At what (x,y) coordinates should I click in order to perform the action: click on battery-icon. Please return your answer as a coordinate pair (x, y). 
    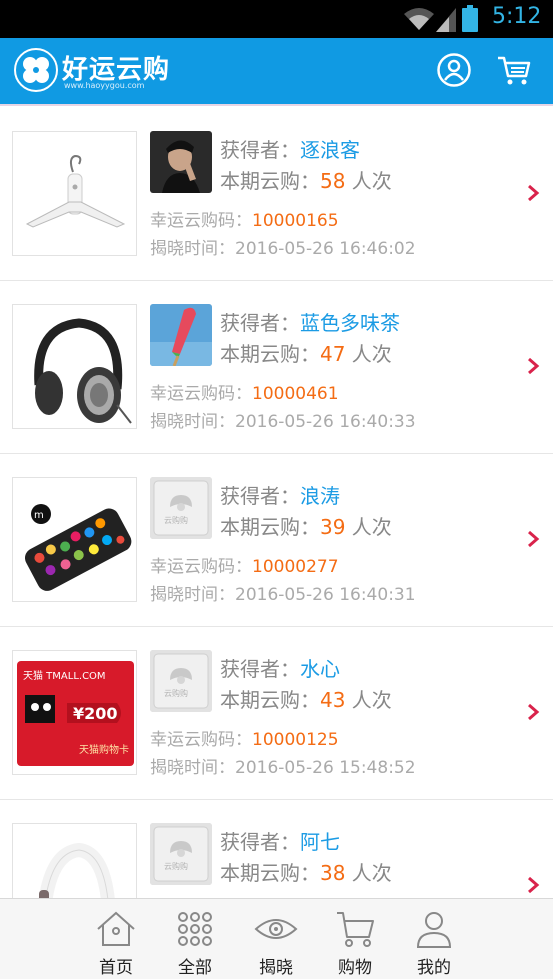
    Looking at the image, I should click on (470, 18).